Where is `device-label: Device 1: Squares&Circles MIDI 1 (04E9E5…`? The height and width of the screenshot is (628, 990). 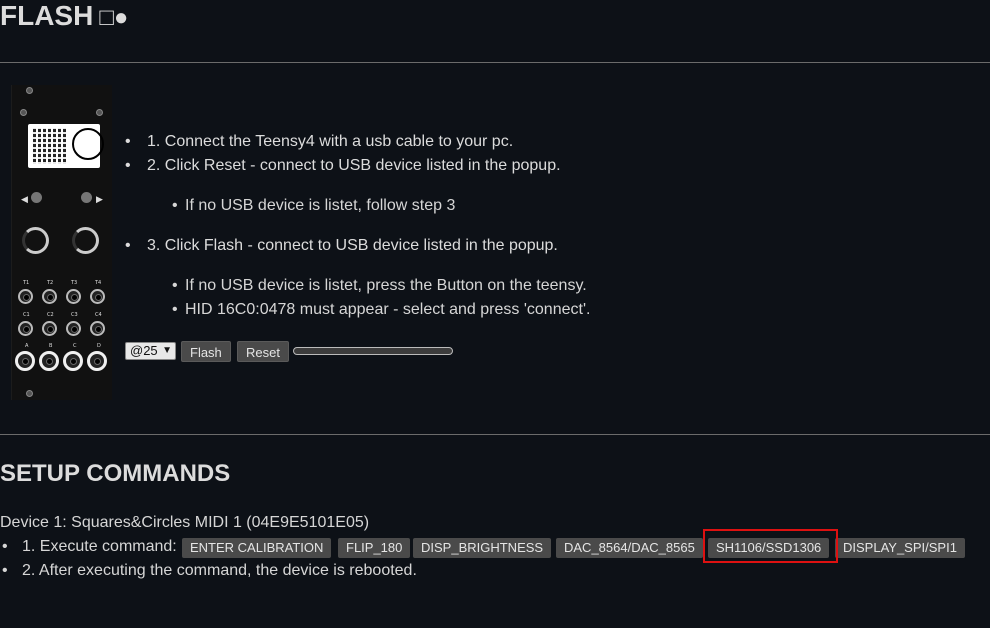 device-label: Device 1: Squares&Circles MIDI 1 (04E9E5… is located at coordinates (185, 522).